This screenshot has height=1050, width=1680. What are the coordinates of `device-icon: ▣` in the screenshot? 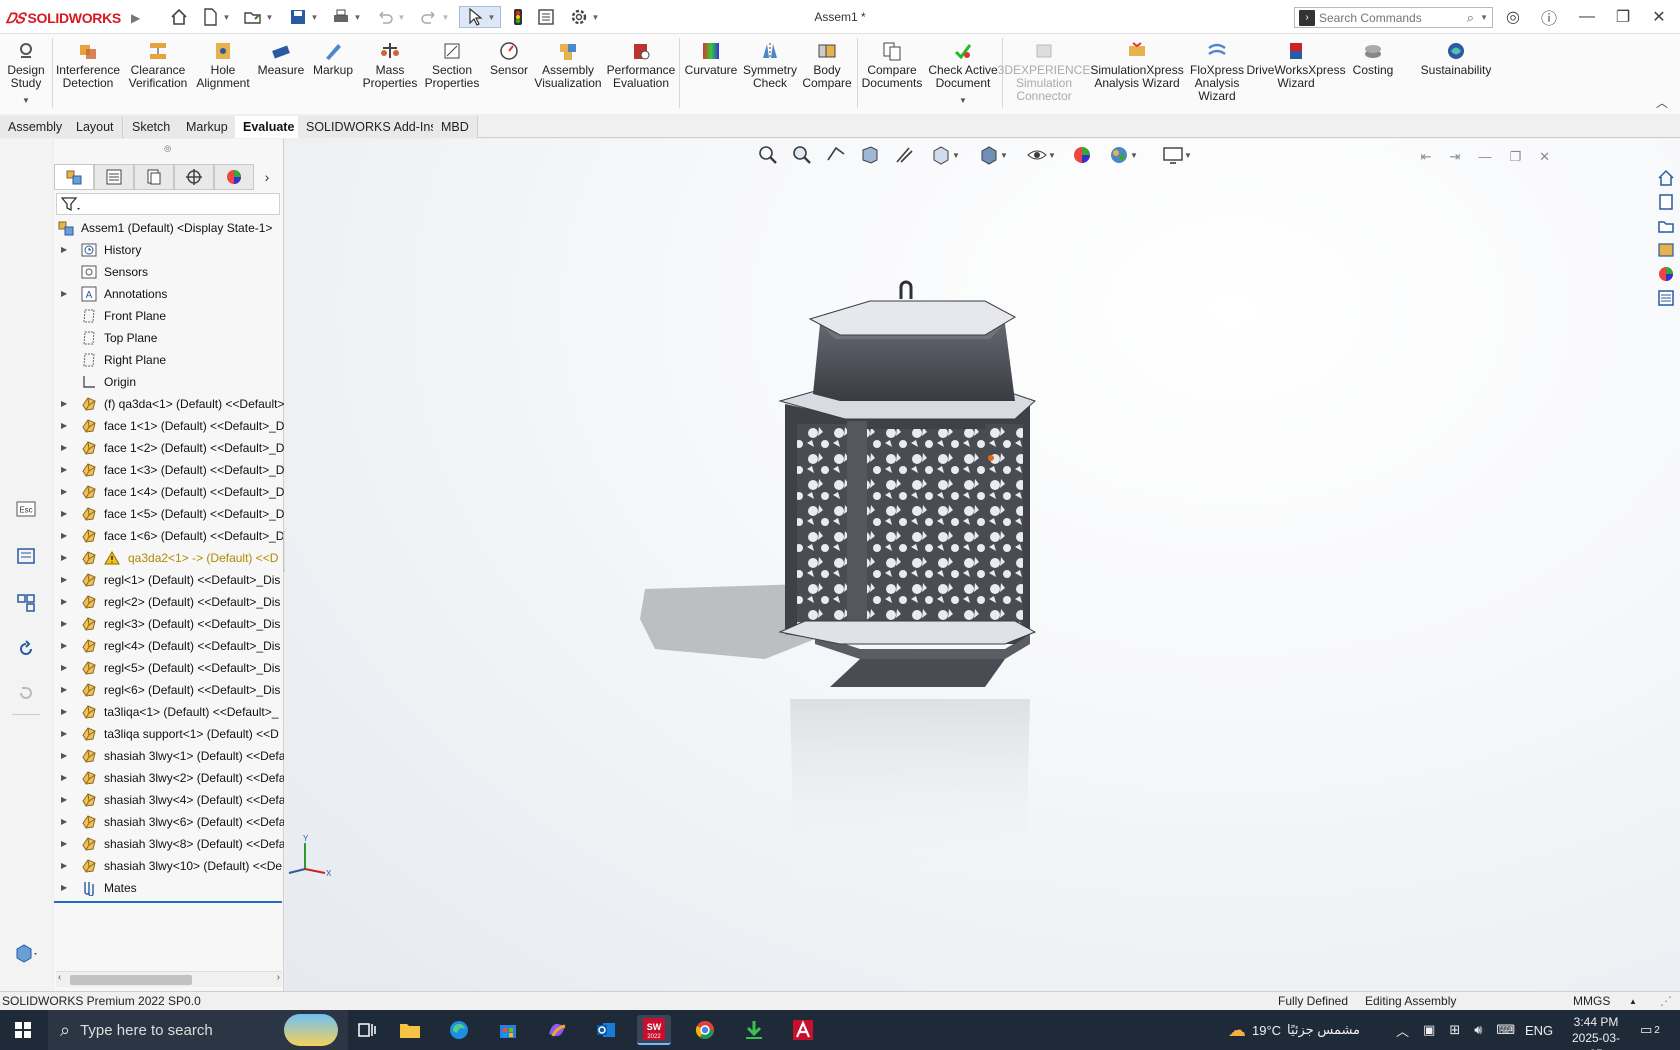 It's located at (1429, 1030).